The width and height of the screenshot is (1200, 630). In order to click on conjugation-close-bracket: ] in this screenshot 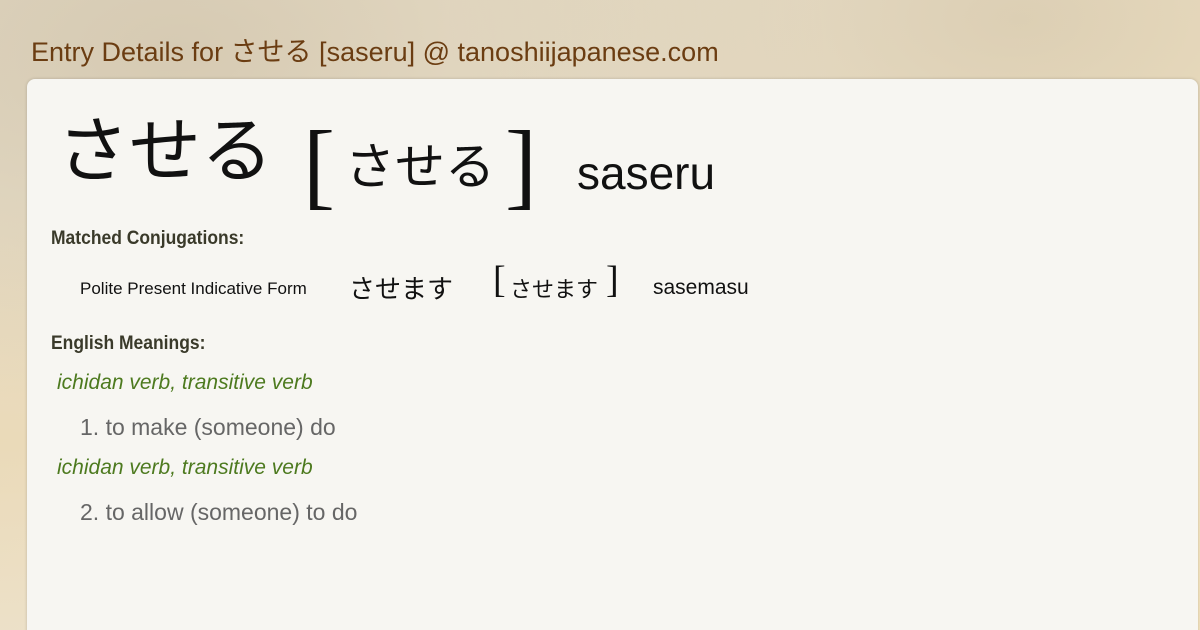, I will do `click(612, 280)`.